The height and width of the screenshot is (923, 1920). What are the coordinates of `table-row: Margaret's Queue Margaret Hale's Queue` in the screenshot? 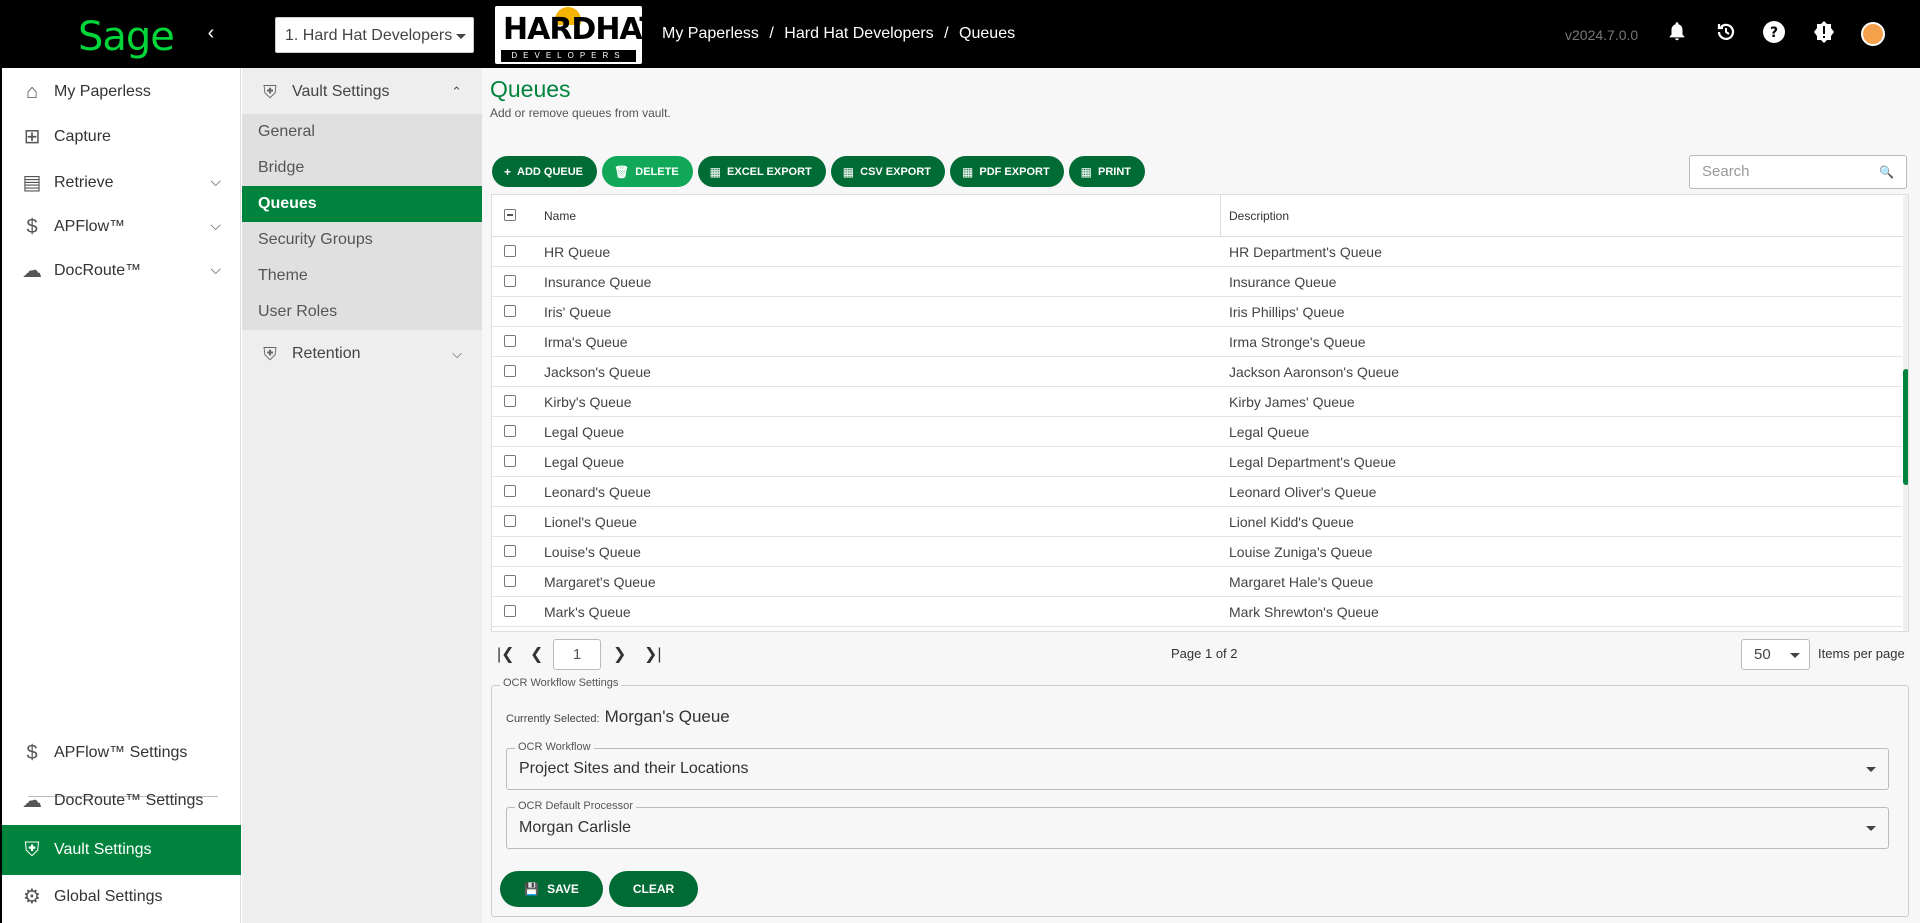 It's located at (1197, 582).